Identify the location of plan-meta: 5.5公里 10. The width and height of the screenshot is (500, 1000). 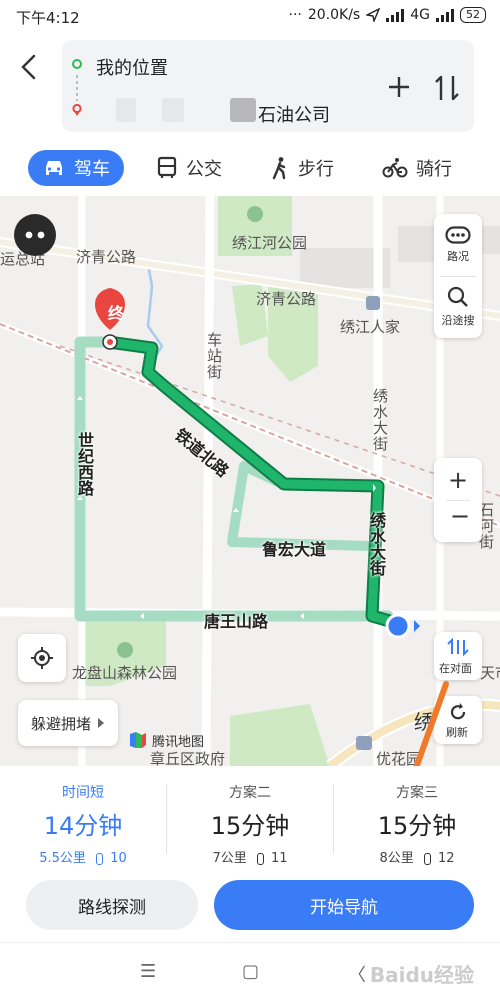
(83, 856).